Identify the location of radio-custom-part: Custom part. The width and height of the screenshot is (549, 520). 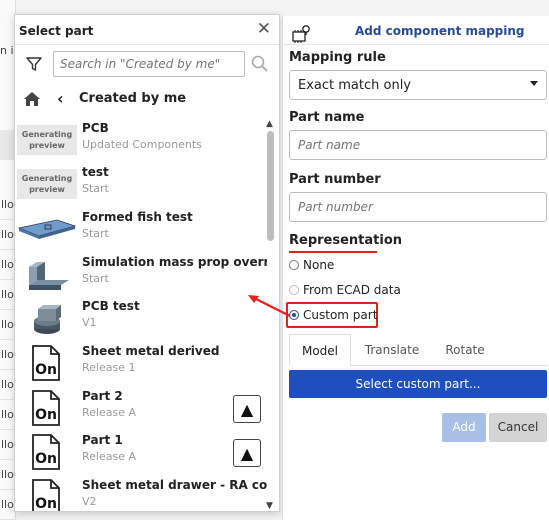
(333, 315).